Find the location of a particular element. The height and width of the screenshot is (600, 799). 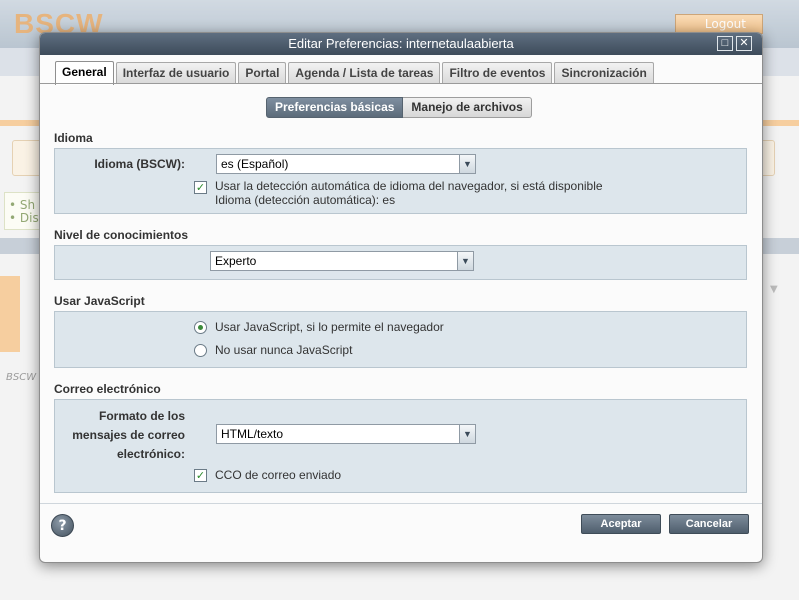

tab-sincronizacion: Sincronización is located at coordinates (604, 73).